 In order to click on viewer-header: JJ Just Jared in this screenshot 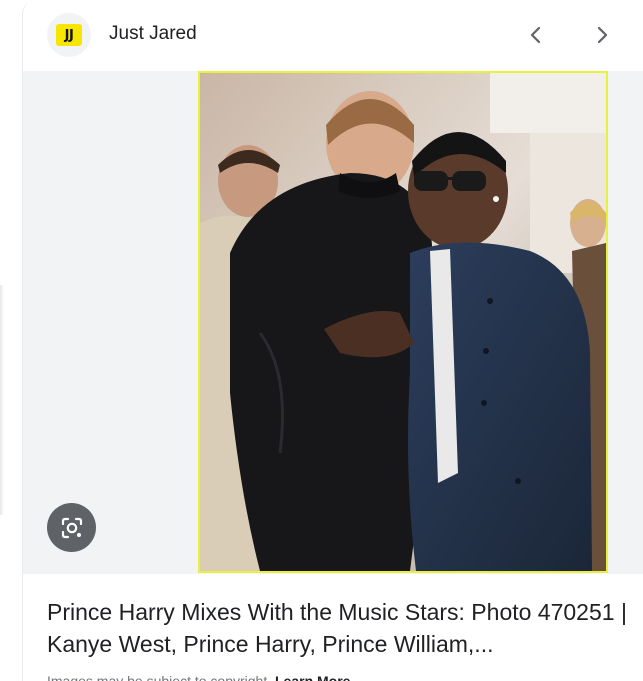, I will do `click(333, 35)`.